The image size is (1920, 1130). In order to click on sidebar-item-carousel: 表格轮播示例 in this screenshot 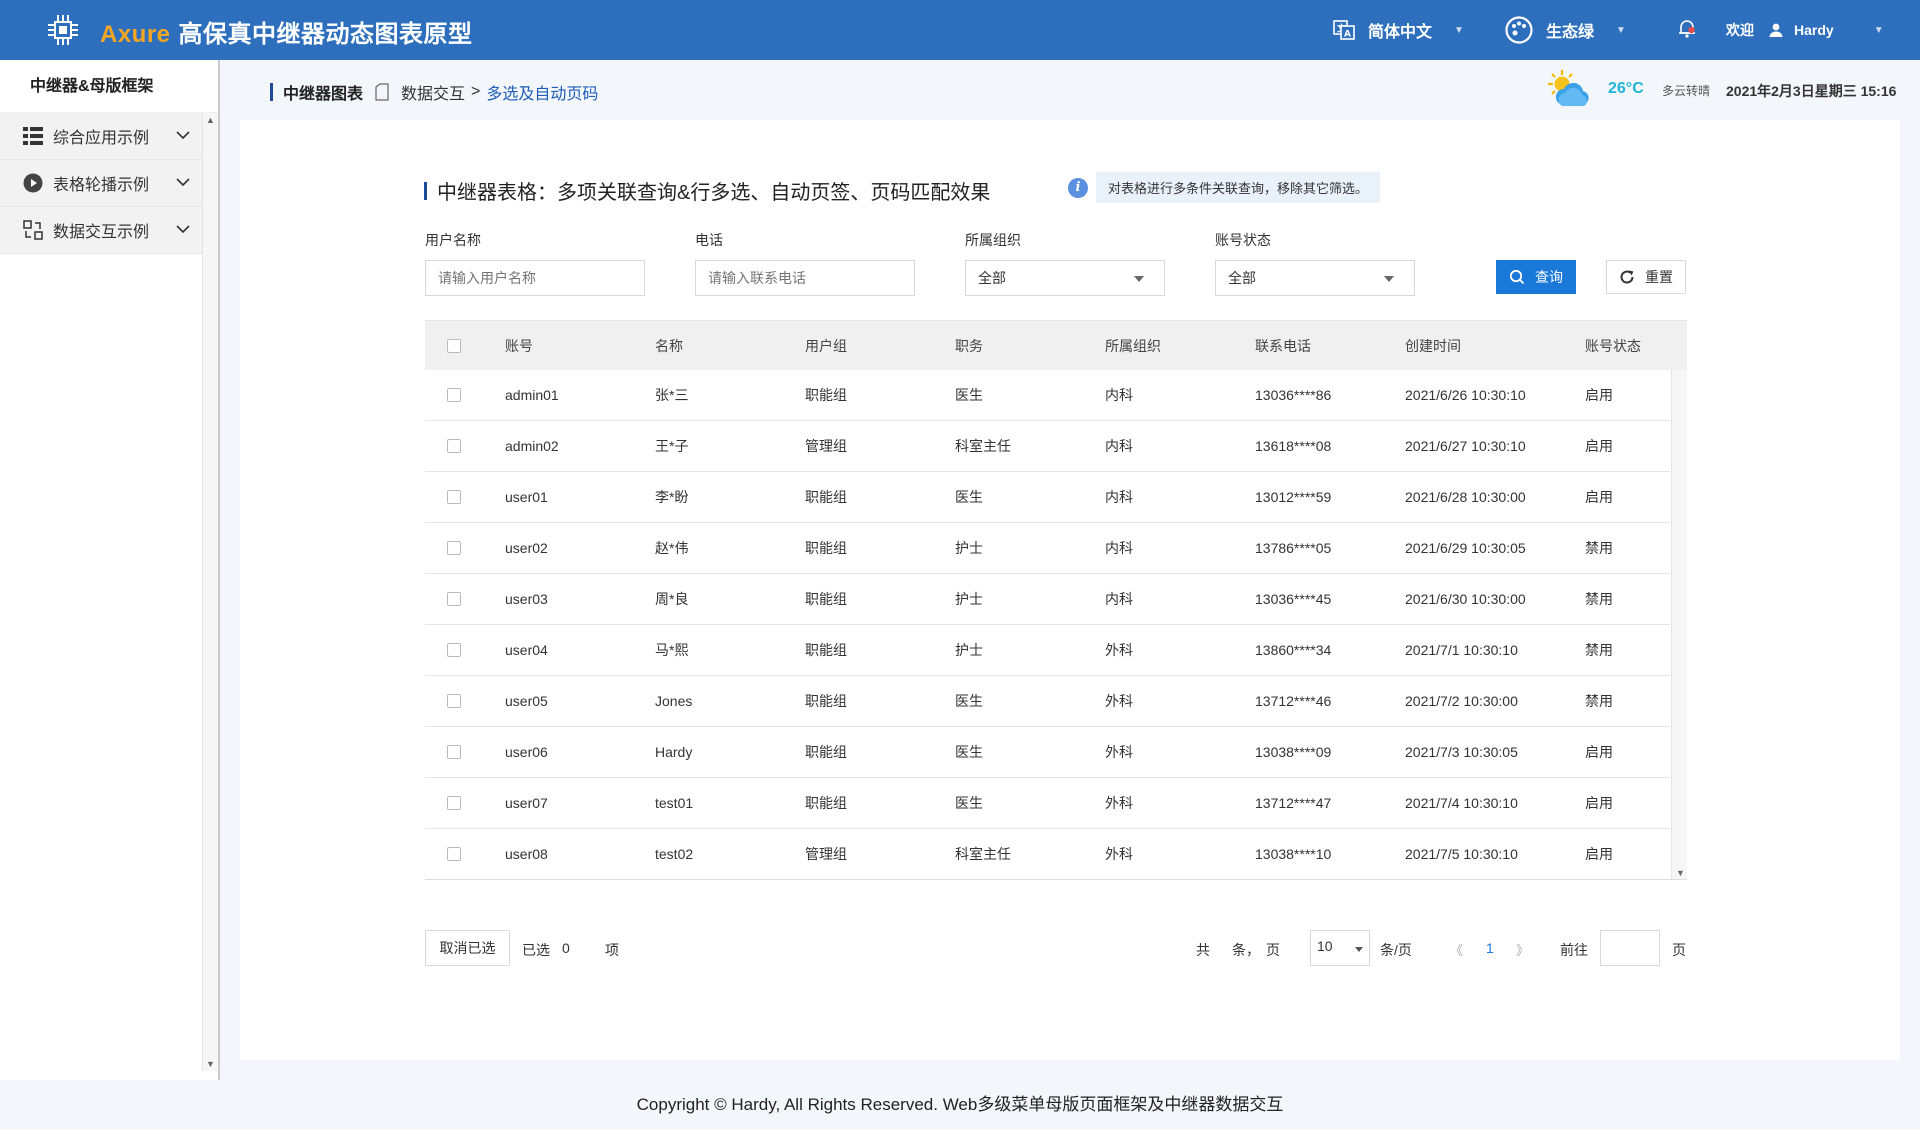, I will do `click(101, 183)`.